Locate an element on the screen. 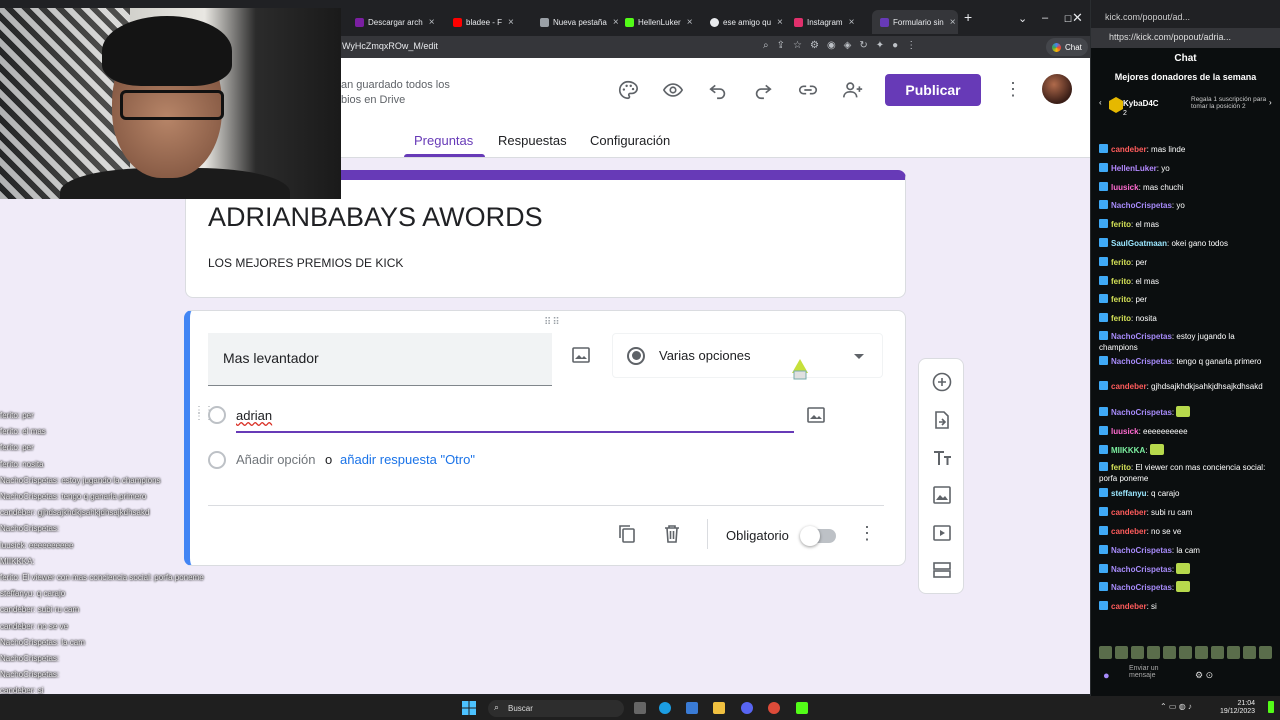 This screenshot has width=1280, height=720. delete-icon is located at coordinates (672, 534).